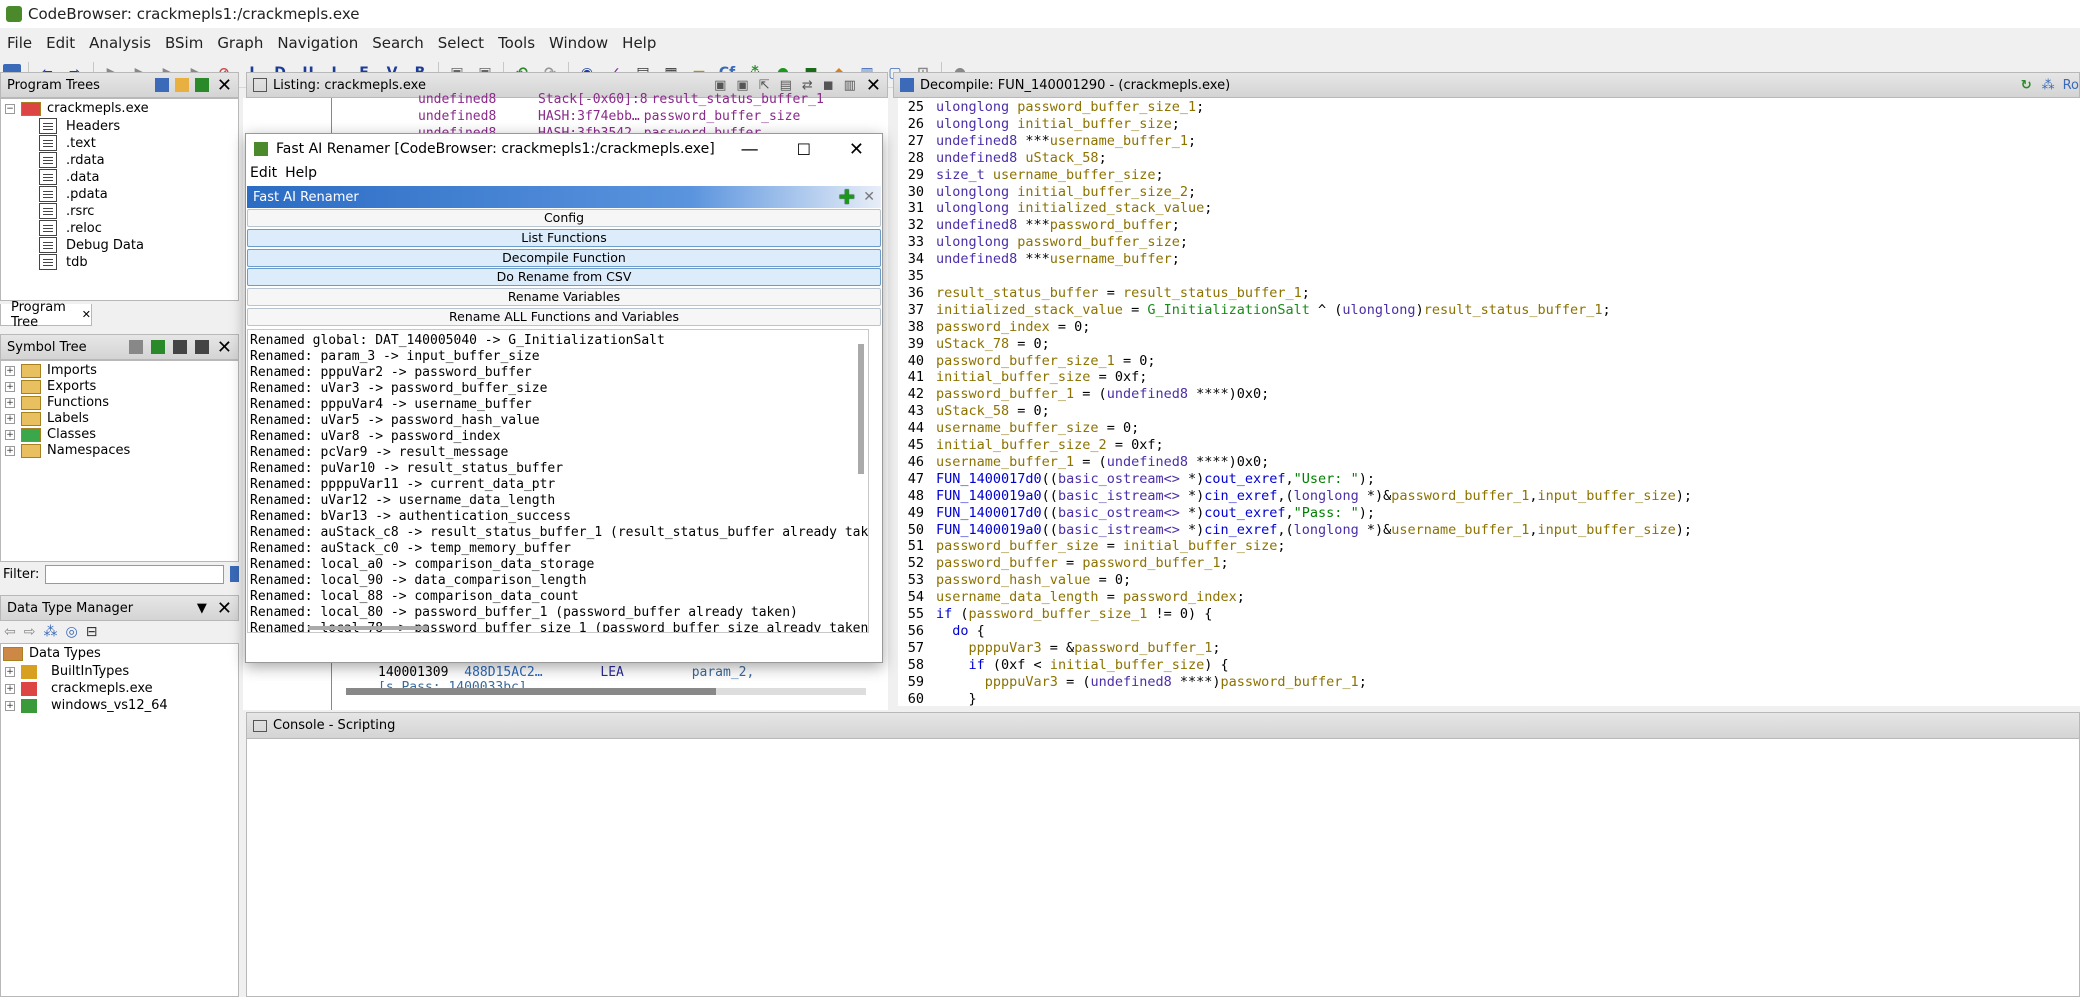 This screenshot has width=2080, height=997. What do you see at coordinates (564, 277) in the screenshot?
I see `rename-from-csv-button: Do Rename from CSV` at bounding box center [564, 277].